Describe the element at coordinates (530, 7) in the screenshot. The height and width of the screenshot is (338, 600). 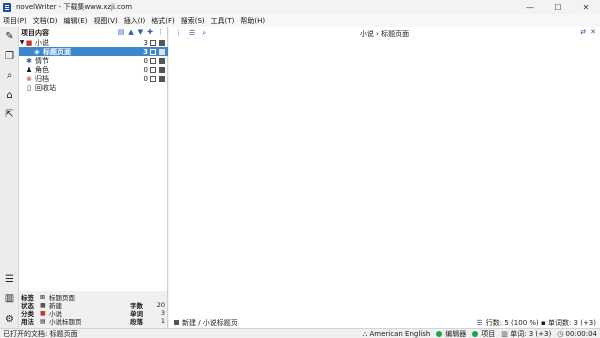
I see `minimize-button: —` at that location.